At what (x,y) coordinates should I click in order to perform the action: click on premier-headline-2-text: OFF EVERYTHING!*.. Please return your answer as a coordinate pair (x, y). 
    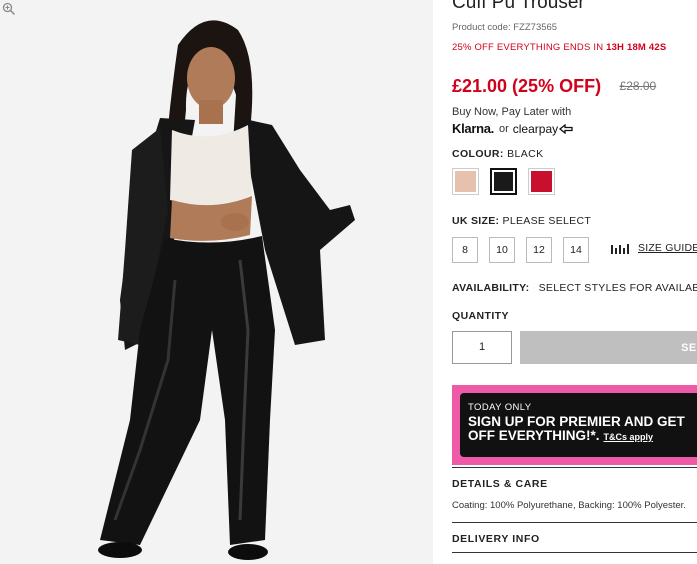
    Looking at the image, I should click on (534, 435).